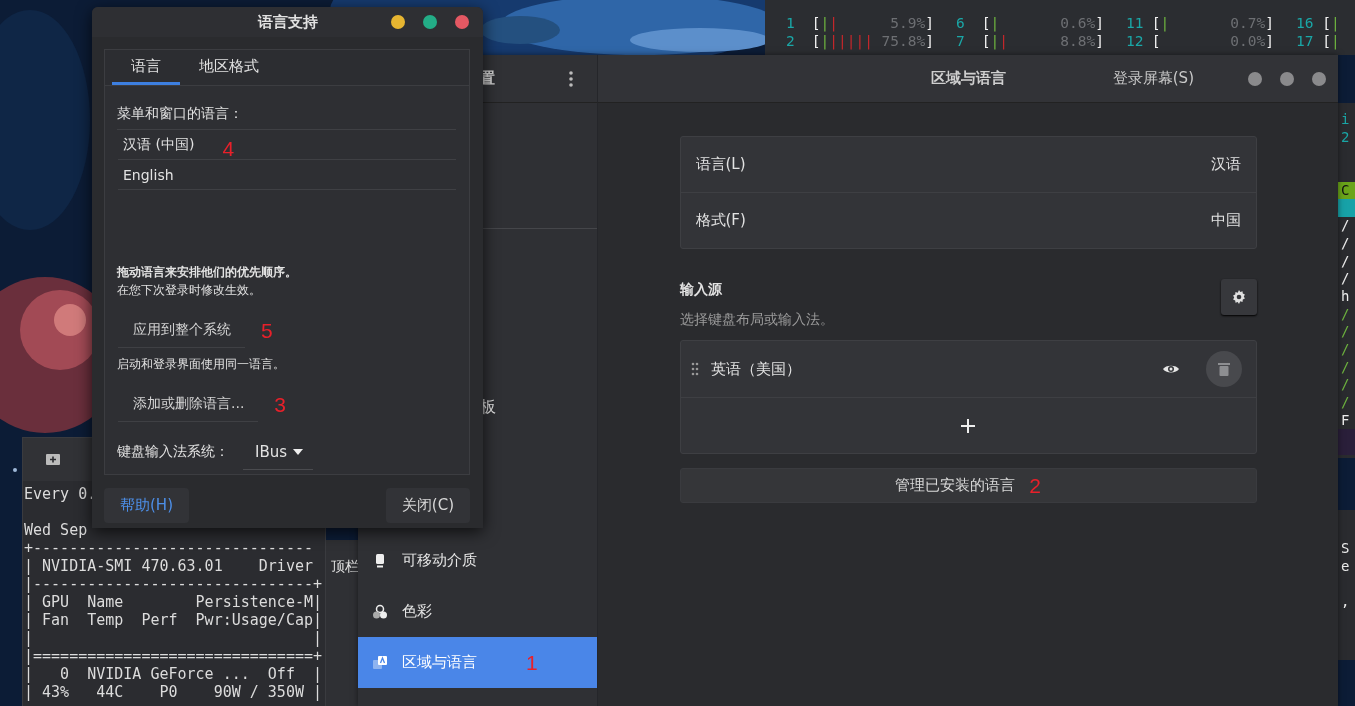 The width and height of the screenshot is (1355, 706). What do you see at coordinates (207, 272) in the screenshot?
I see `hint-text: 拖动语言来安排他们的优先顺序。` at bounding box center [207, 272].